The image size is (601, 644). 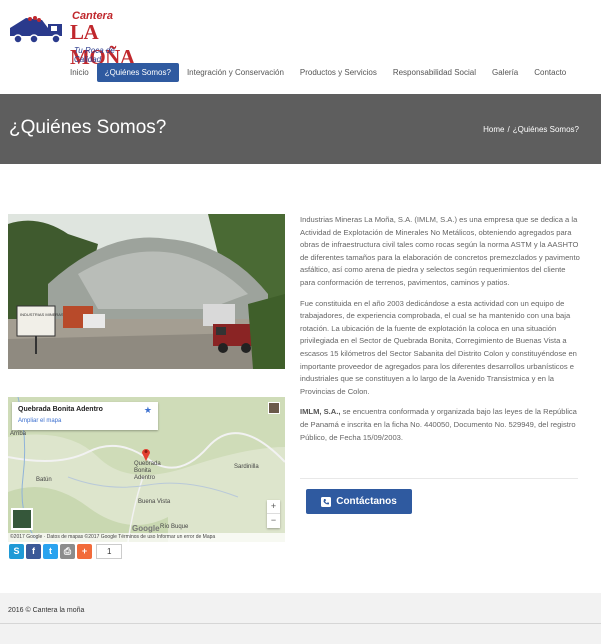 I want to click on footer-divider, so click(x=300, y=623).